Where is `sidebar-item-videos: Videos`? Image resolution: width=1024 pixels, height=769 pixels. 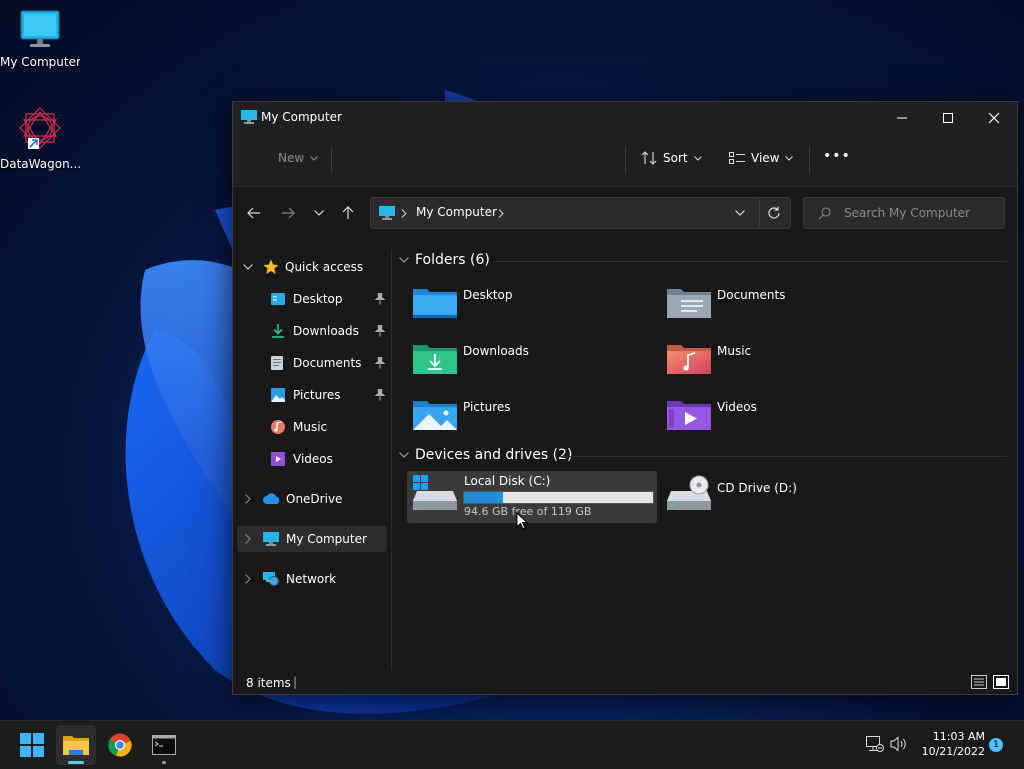
sidebar-item-videos: Videos is located at coordinates (312, 459).